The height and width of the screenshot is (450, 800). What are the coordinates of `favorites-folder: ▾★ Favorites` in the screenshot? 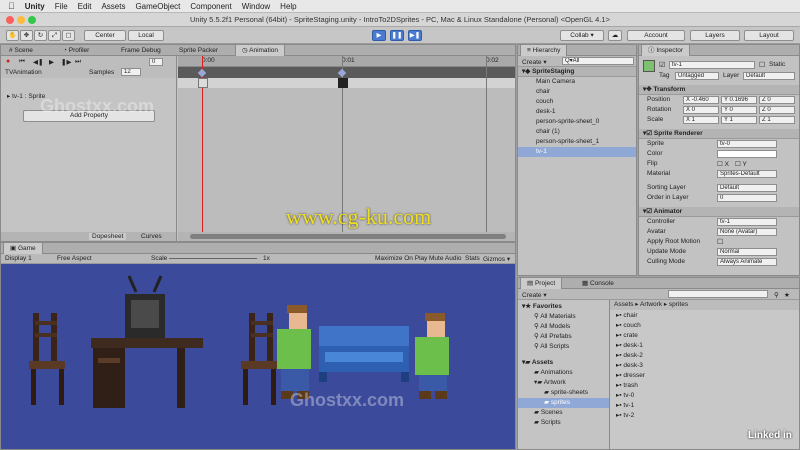 It's located at (563, 307).